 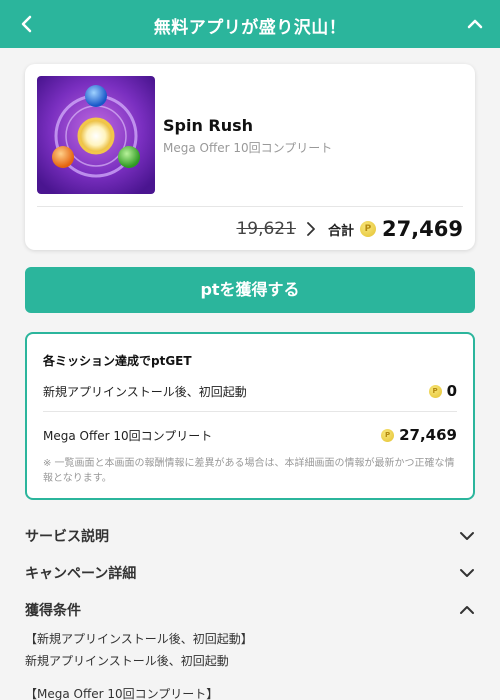 I want to click on missions-title: 各ミッション達成でptGET, so click(x=117, y=361).